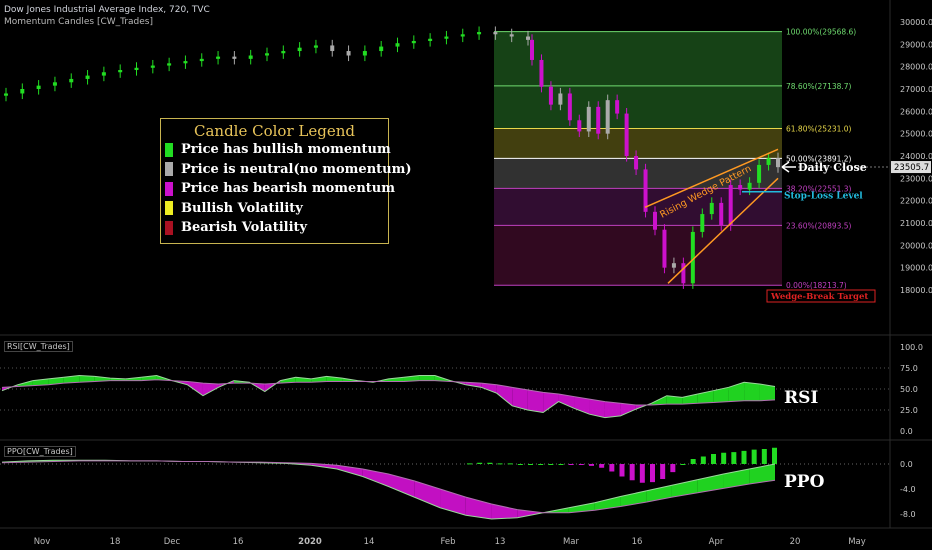 This screenshot has height=550, width=932. What do you see at coordinates (244, 228) in the screenshot?
I see `legend-label: Bearish Volatility` at bounding box center [244, 228].